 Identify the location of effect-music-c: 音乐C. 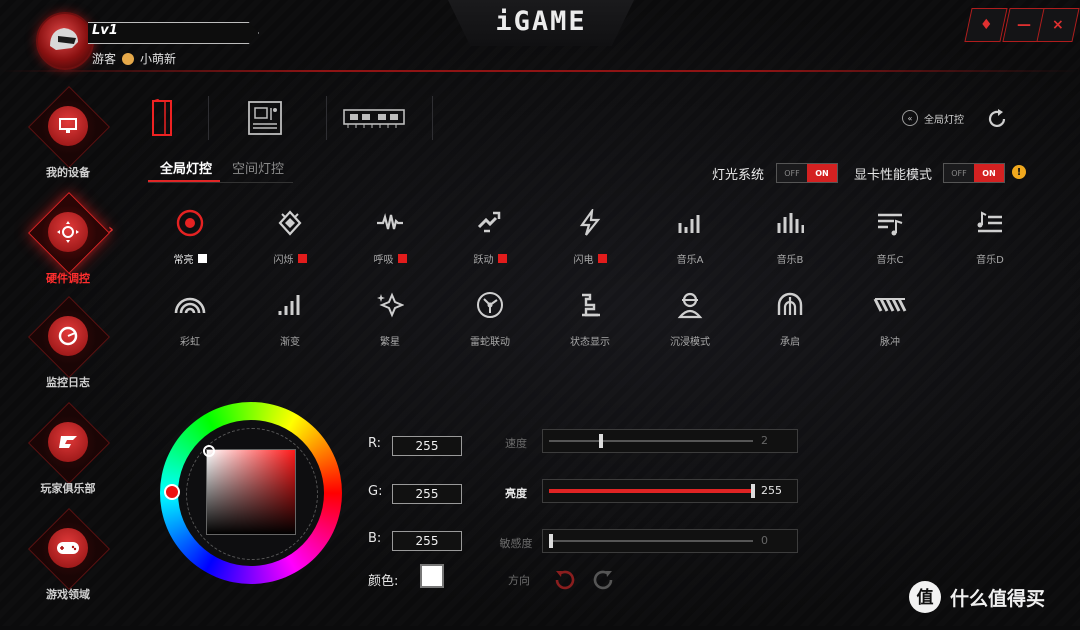
(890, 238).